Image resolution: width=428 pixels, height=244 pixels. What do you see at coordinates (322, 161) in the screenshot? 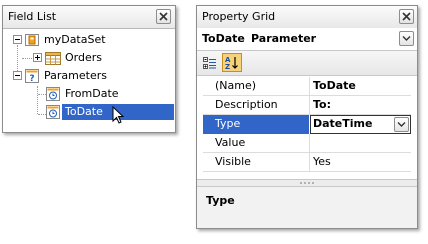
I see `property-value: Yes` at bounding box center [322, 161].